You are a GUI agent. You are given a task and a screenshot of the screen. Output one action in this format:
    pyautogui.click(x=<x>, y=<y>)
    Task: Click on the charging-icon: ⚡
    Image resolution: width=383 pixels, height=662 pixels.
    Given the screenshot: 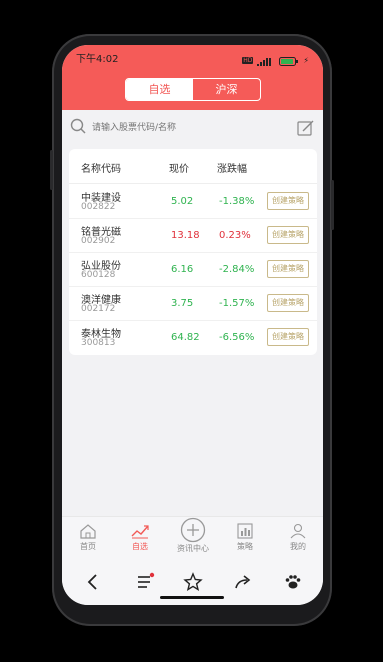 What is the action you would take?
    pyautogui.click(x=306, y=60)
    